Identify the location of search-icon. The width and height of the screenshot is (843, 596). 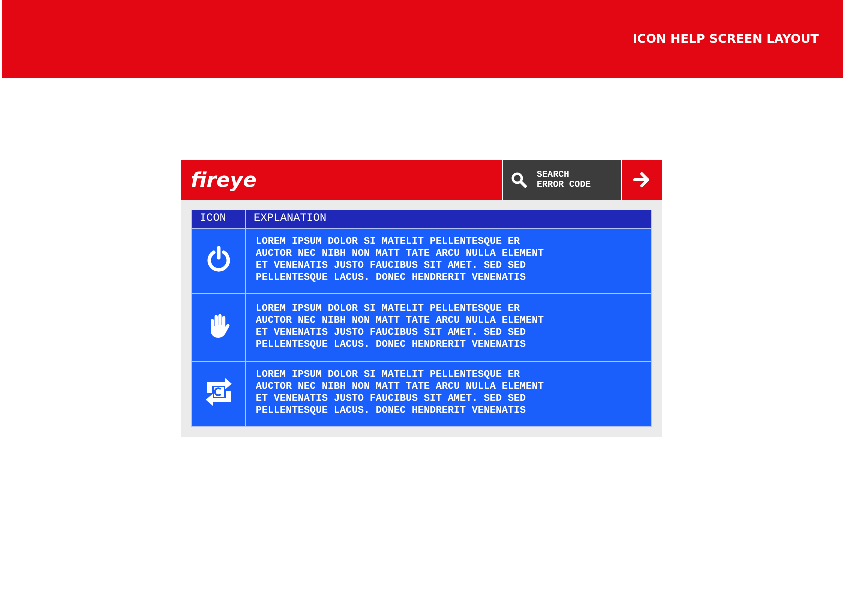
(519, 180).